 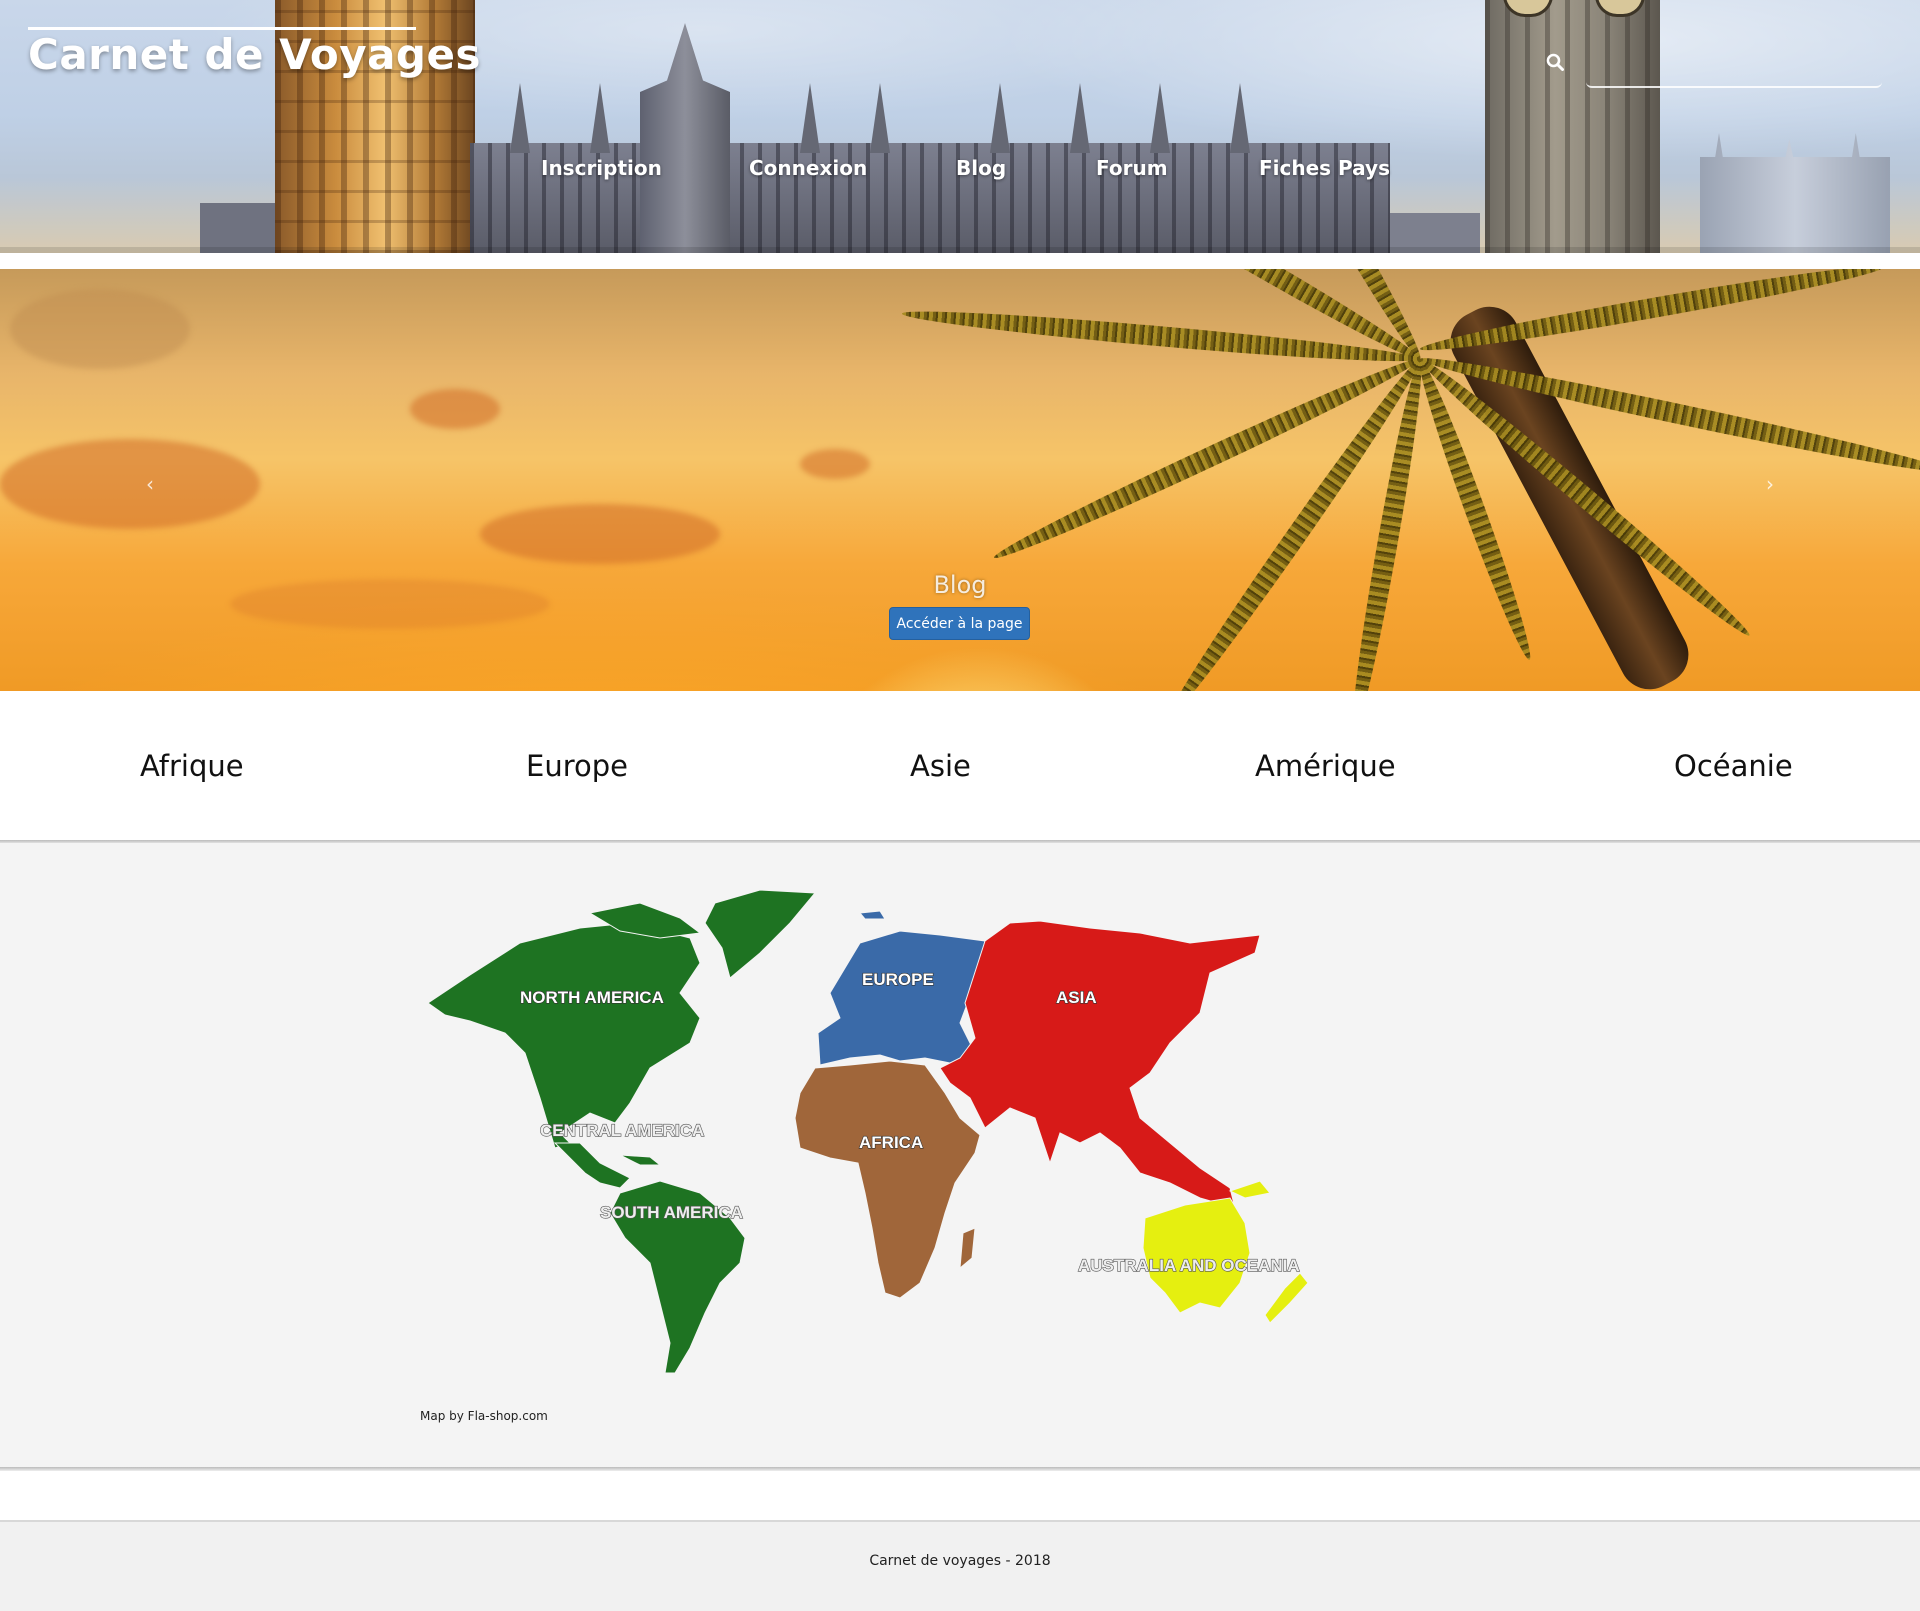 What do you see at coordinates (960, 1469) in the screenshot?
I see `section-divider` at bounding box center [960, 1469].